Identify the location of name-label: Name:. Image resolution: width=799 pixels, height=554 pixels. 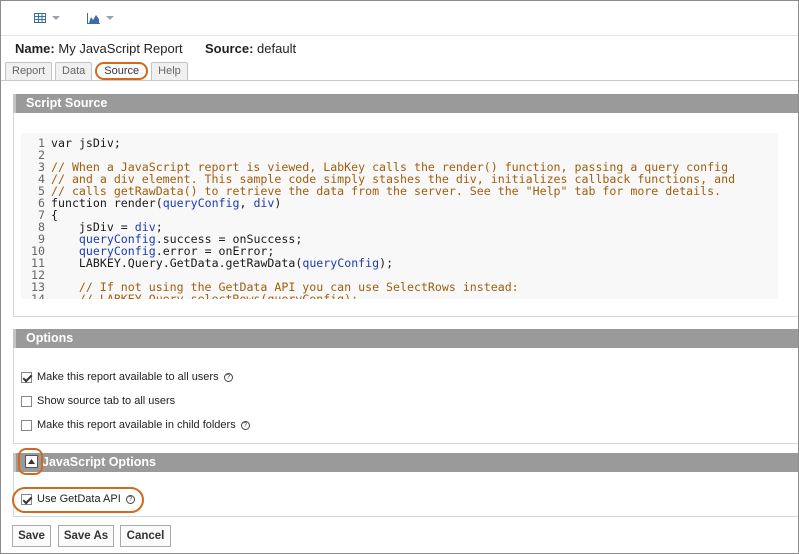
(35, 48).